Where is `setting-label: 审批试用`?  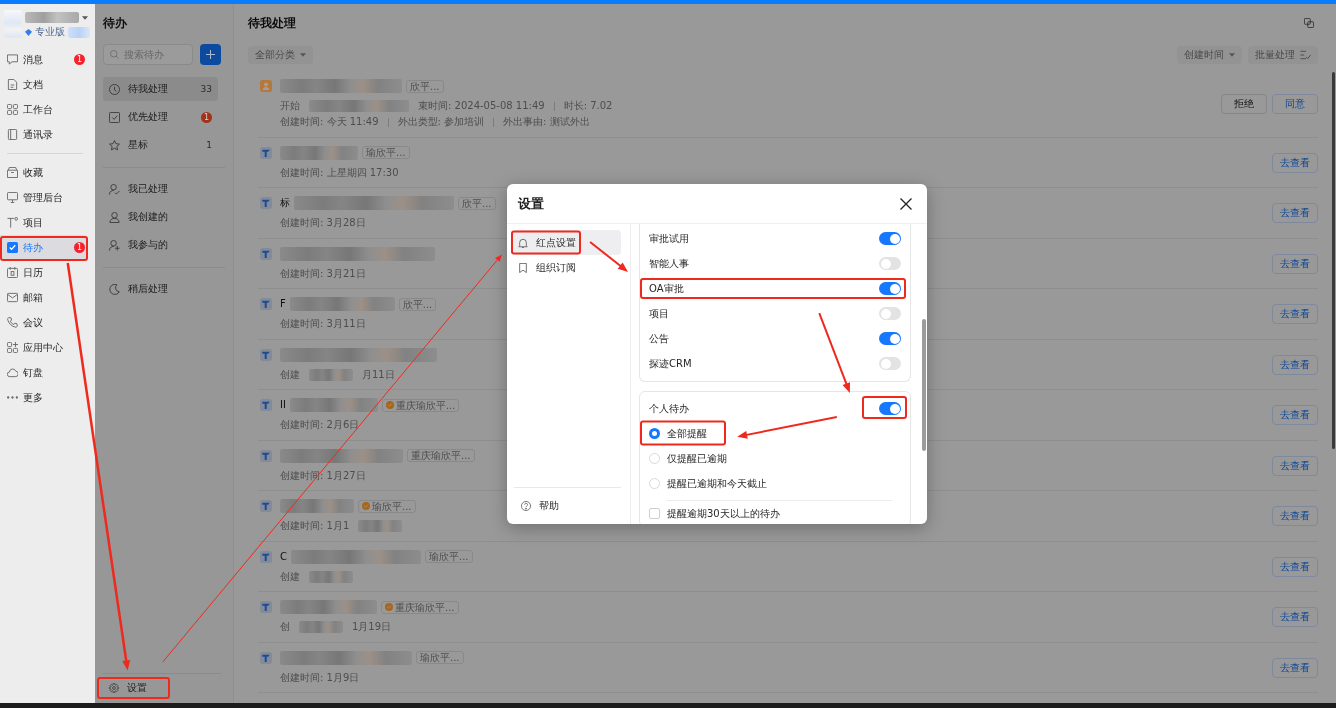
setting-label: 审批试用 is located at coordinates (669, 238).